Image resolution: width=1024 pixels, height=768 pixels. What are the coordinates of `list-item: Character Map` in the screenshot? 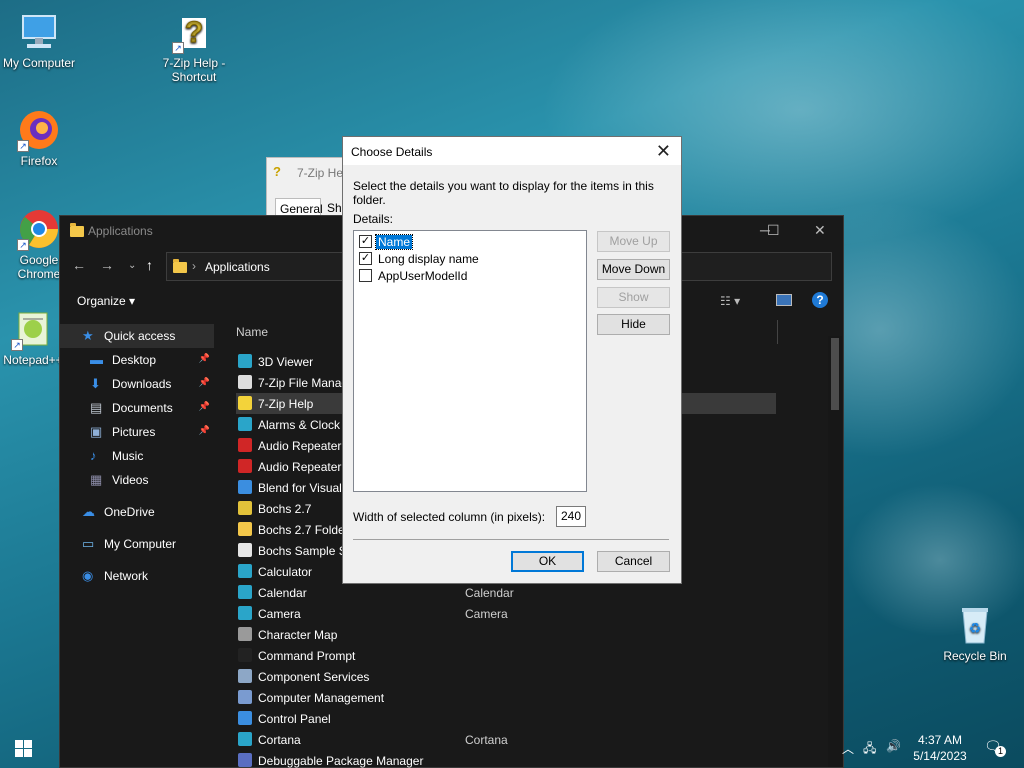 It's located at (506, 634).